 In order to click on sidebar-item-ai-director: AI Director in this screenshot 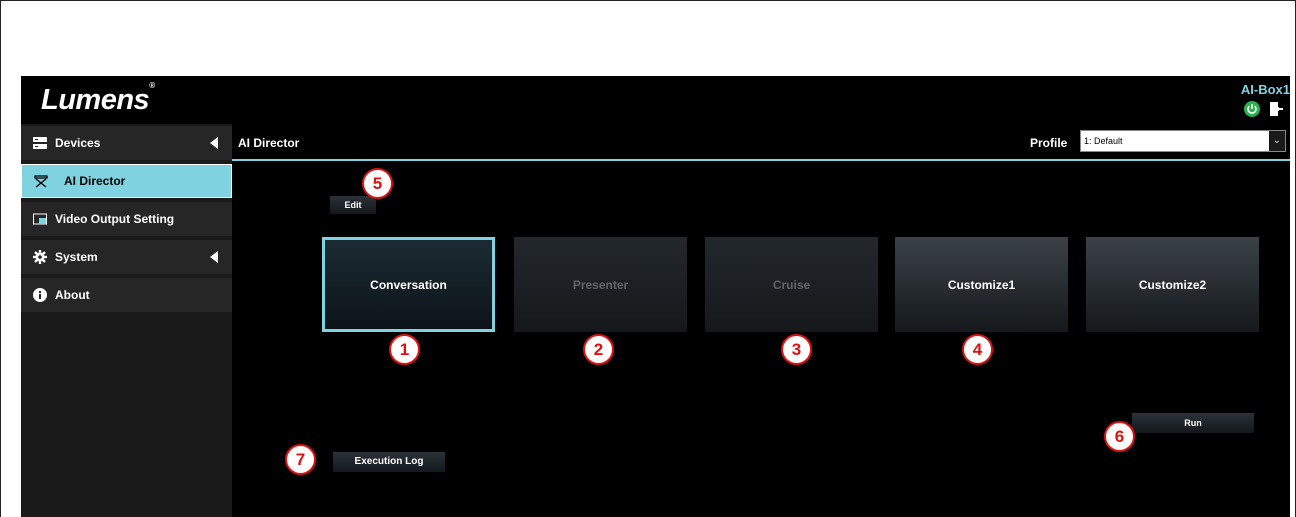, I will do `click(126, 181)`.